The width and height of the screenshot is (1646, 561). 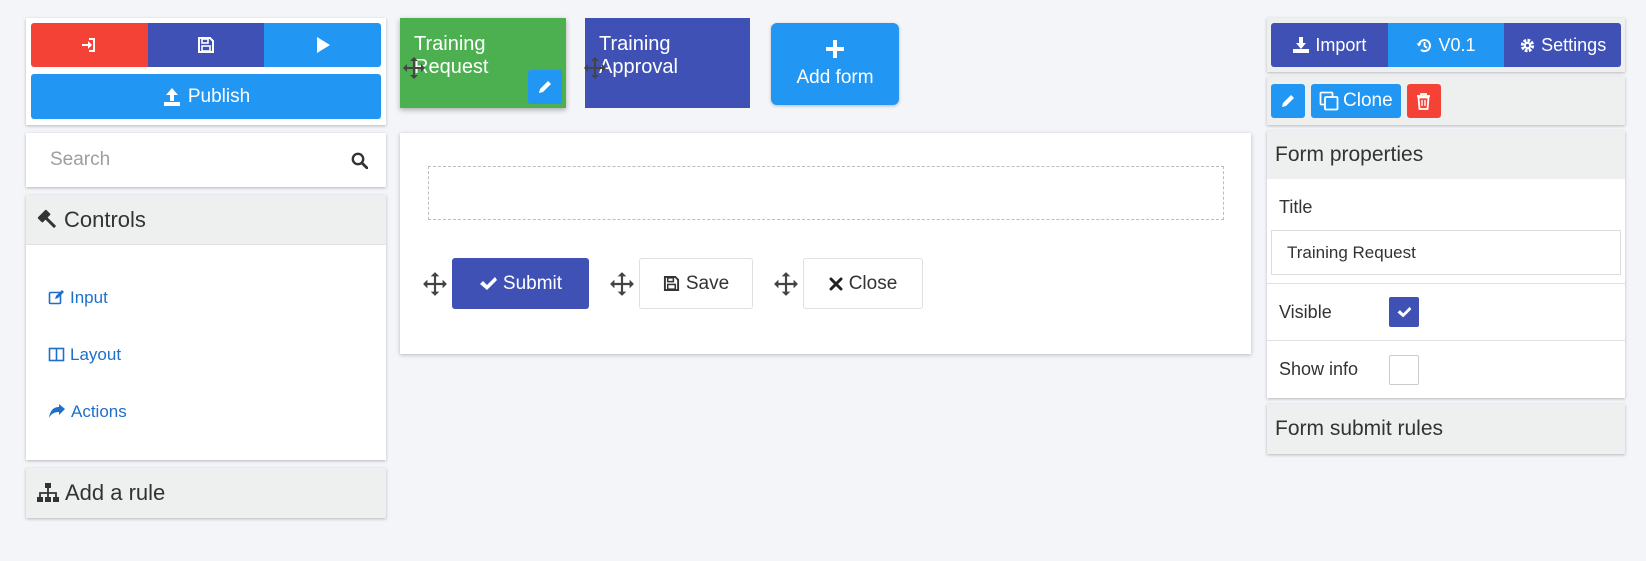 What do you see at coordinates (638, 55) in the screenshot?
I see `form-tab-label: Training Approval` at bounding box center [638, 55].